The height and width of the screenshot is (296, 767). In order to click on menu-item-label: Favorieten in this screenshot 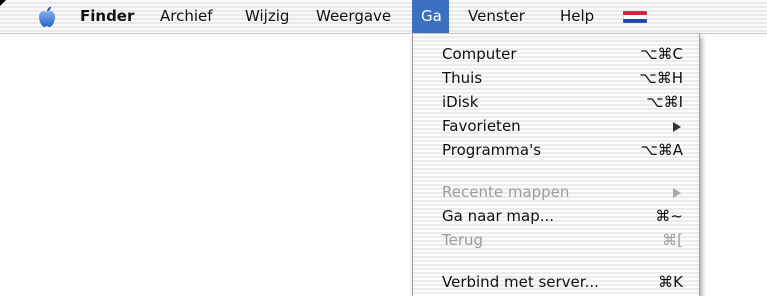, I will do `click(481, 126)`.